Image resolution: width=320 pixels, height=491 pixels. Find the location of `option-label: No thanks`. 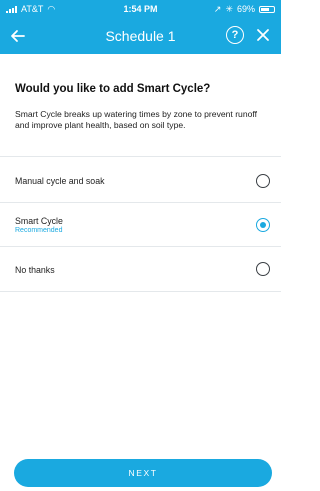

option-label: No thanks is located at coordinates (35, 270).